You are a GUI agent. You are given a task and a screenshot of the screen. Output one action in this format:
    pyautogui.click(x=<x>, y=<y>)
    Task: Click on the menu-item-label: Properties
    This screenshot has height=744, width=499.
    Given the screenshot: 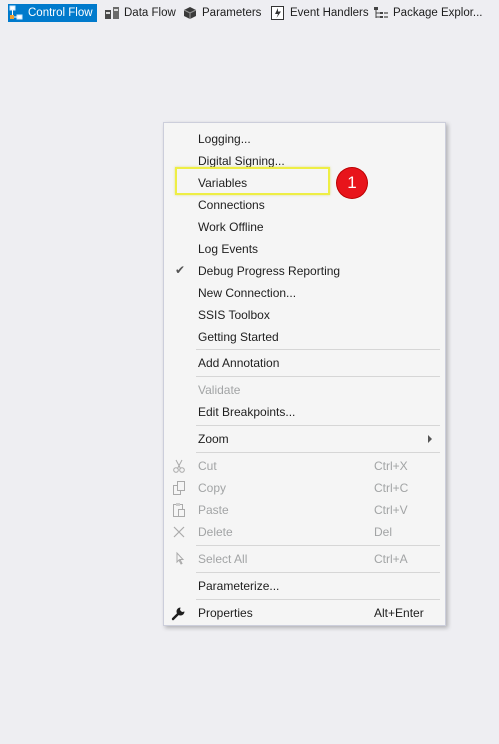 What is the action you would take?
    pyautogui.click(x=225, y=613)
    